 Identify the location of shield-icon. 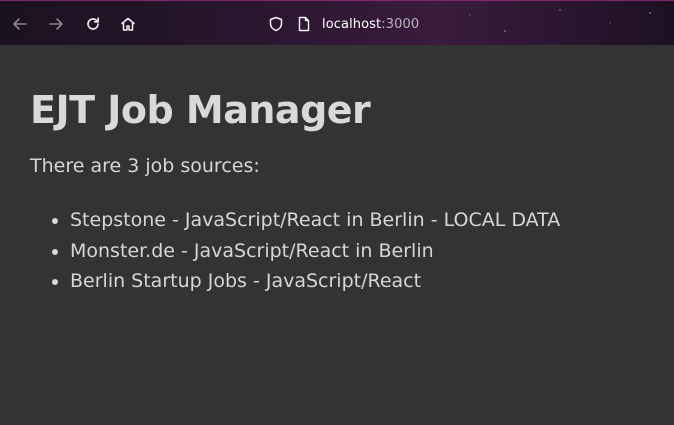
(276, 24).